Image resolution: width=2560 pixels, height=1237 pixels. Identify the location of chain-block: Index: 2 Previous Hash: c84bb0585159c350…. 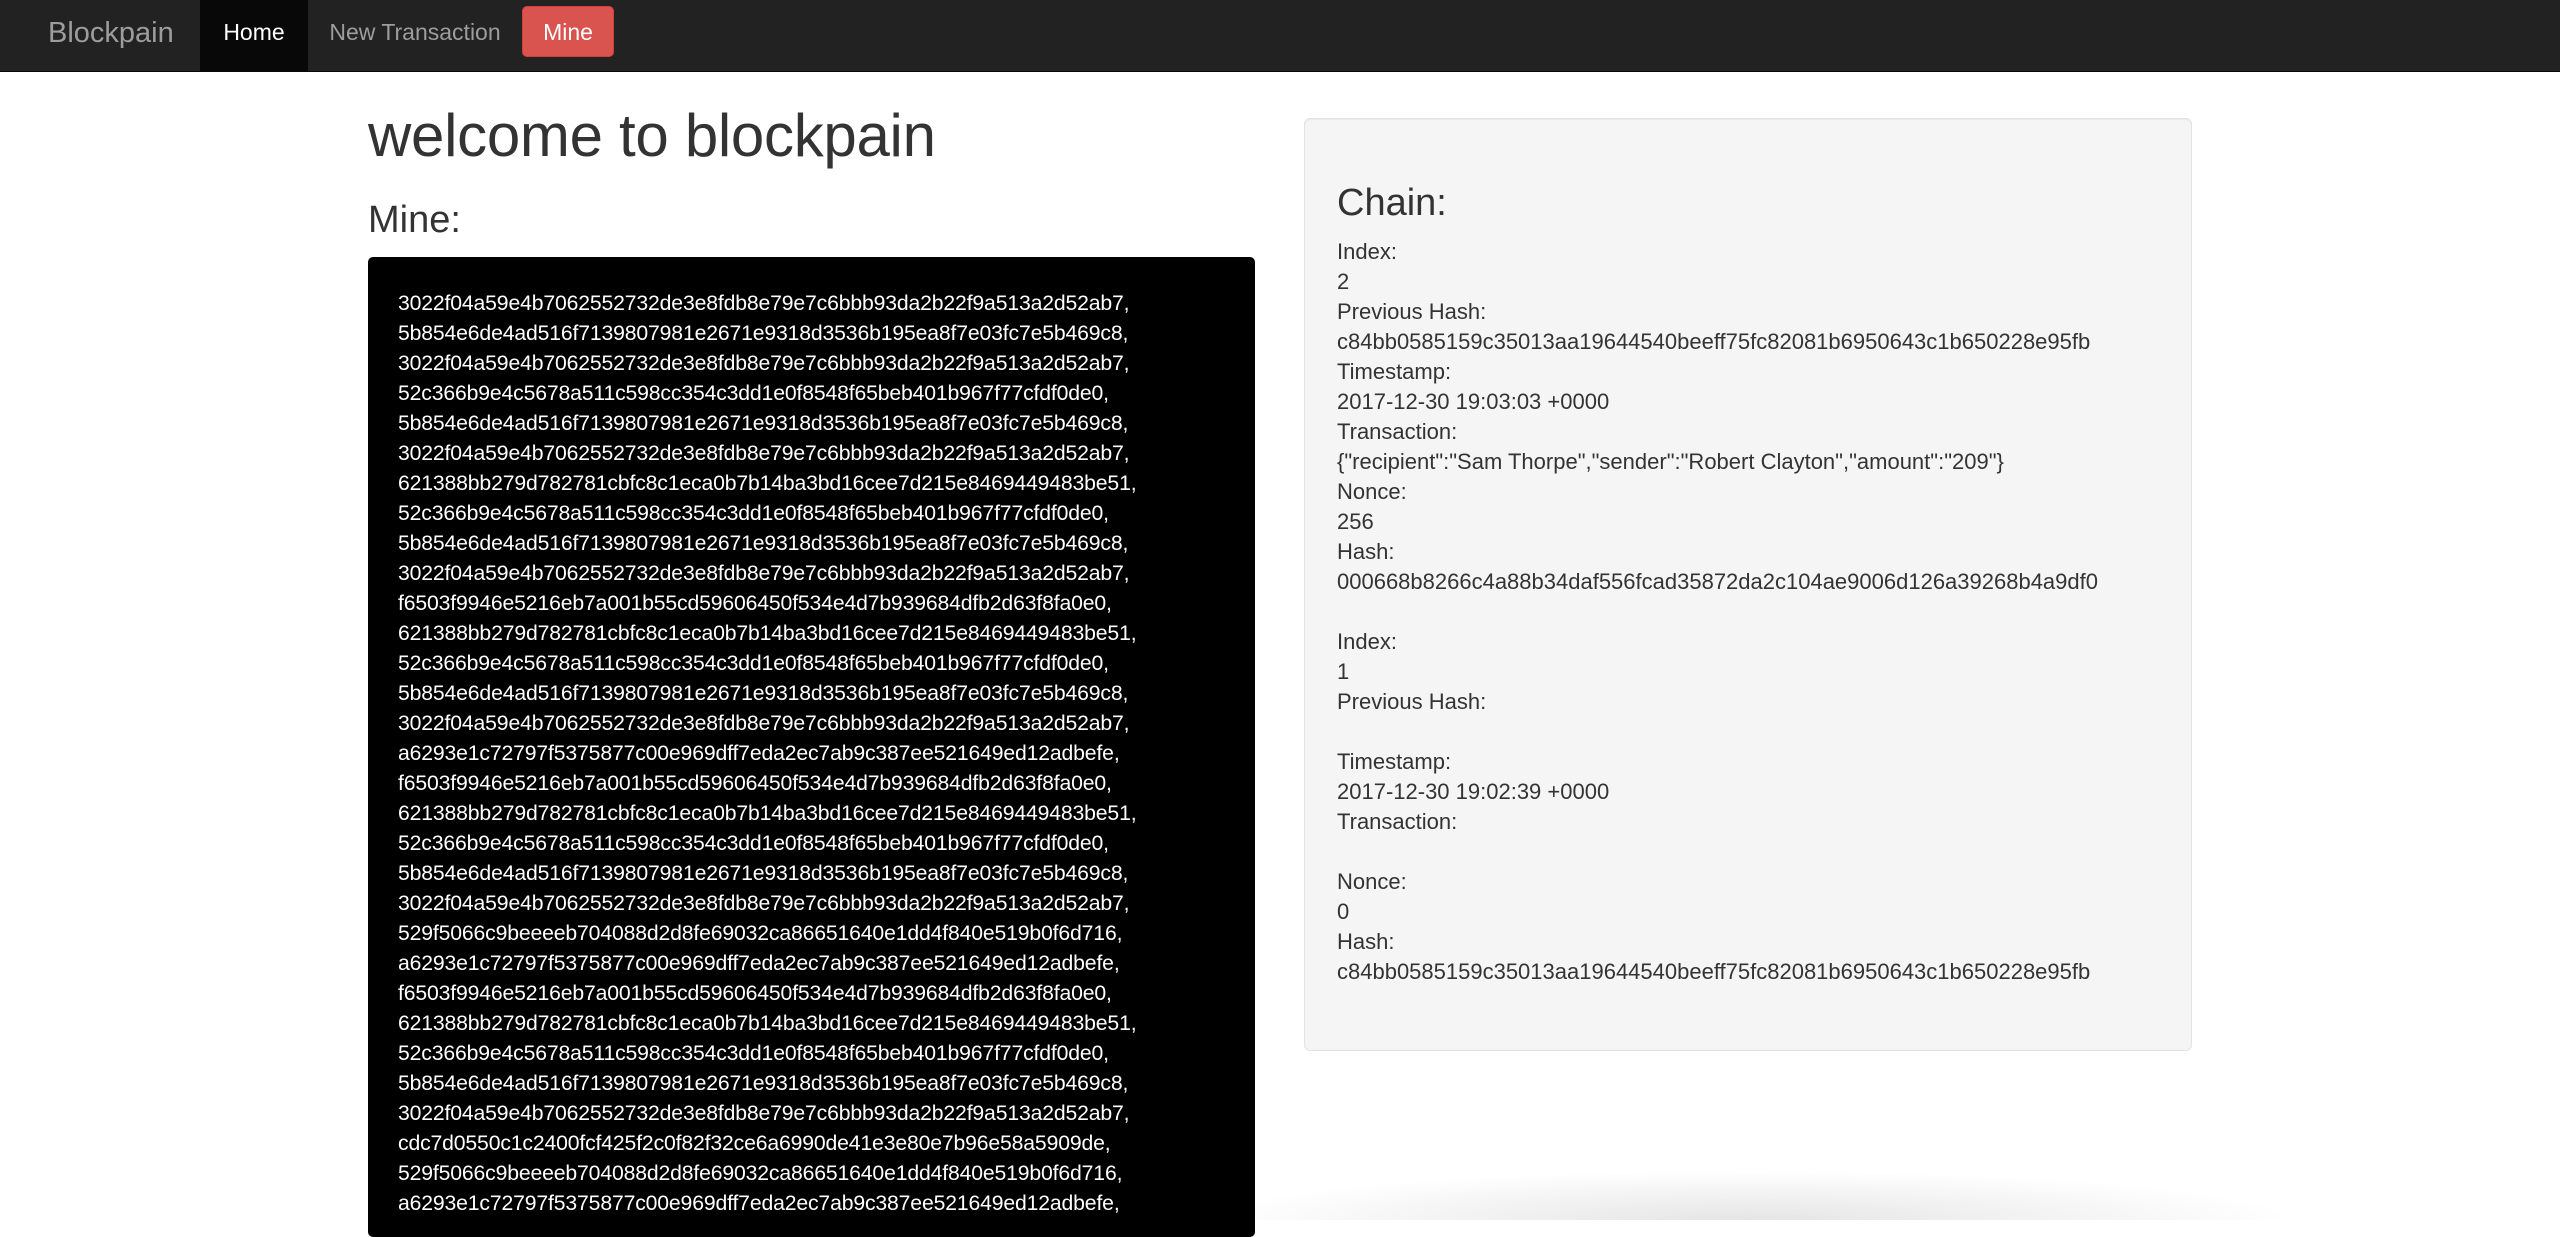
(1748, 417).